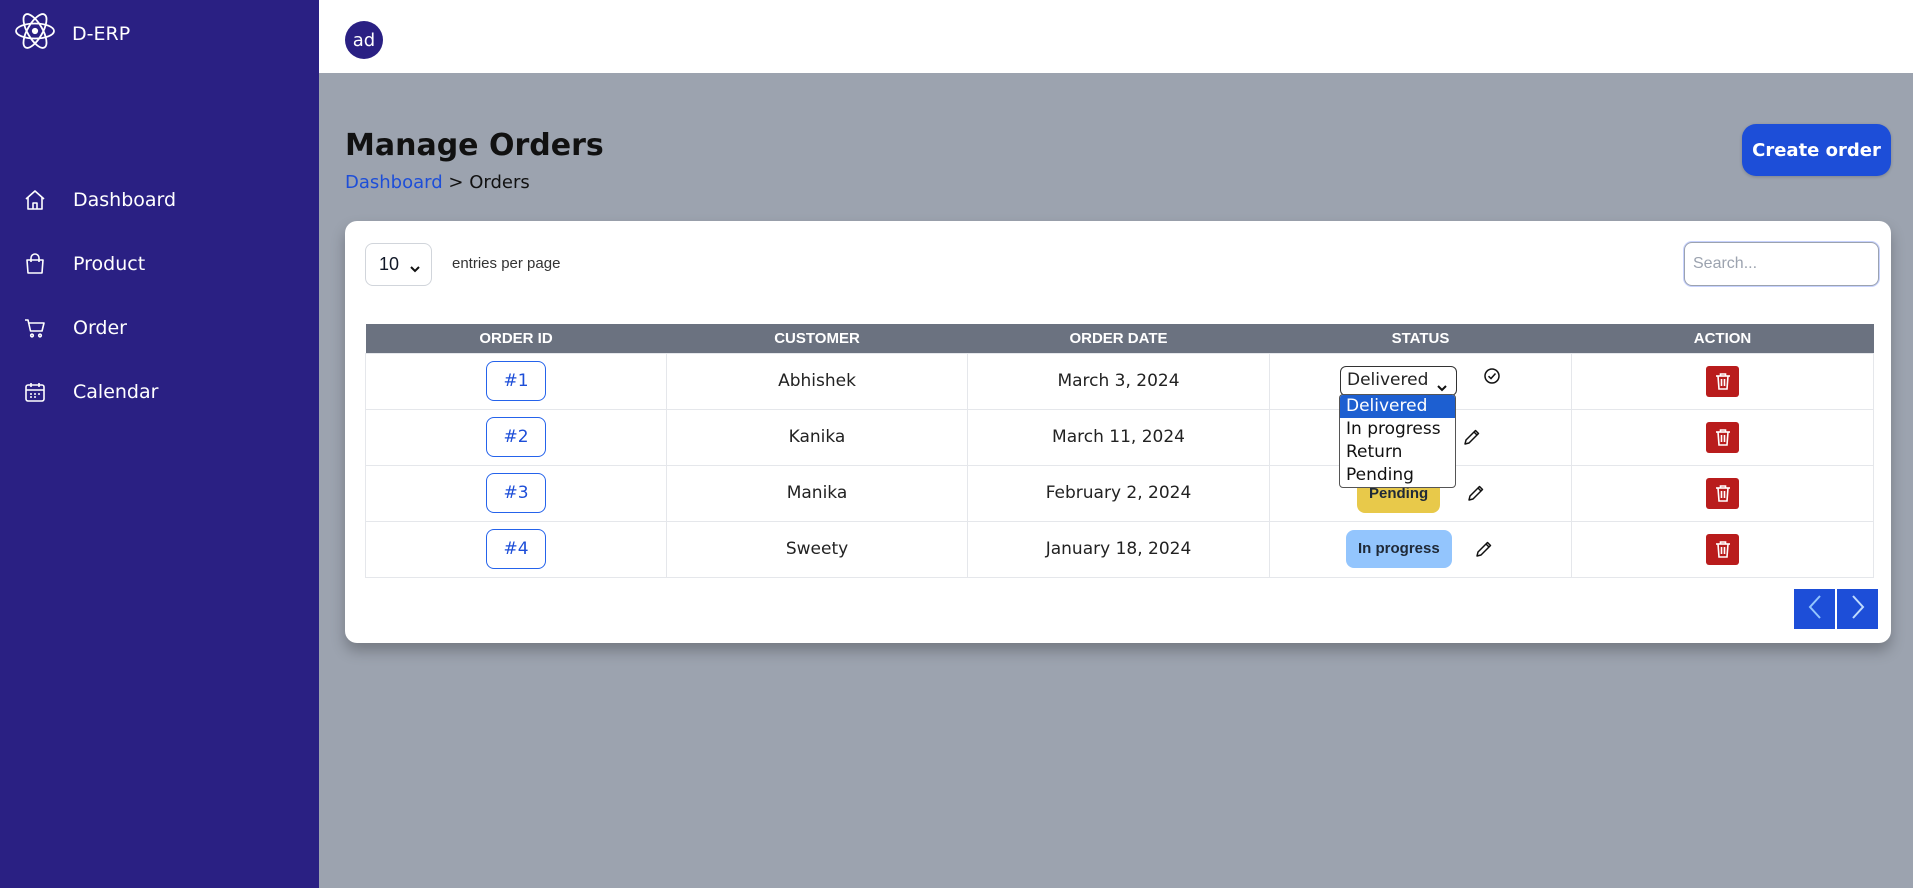 Image resolution: width=1913 pixels, height=888 pixels. What do you see at coordinates (817, 381) in the screenshot?
I see `customer-cell: Abhishek` at bounding box center [817, 381].